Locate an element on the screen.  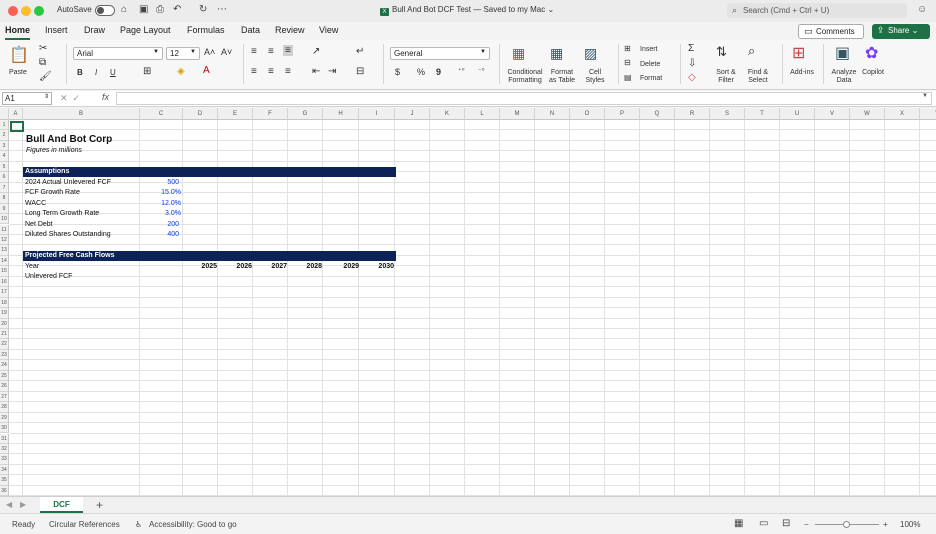
row-header: 2 is located at coordinates (4, 135).